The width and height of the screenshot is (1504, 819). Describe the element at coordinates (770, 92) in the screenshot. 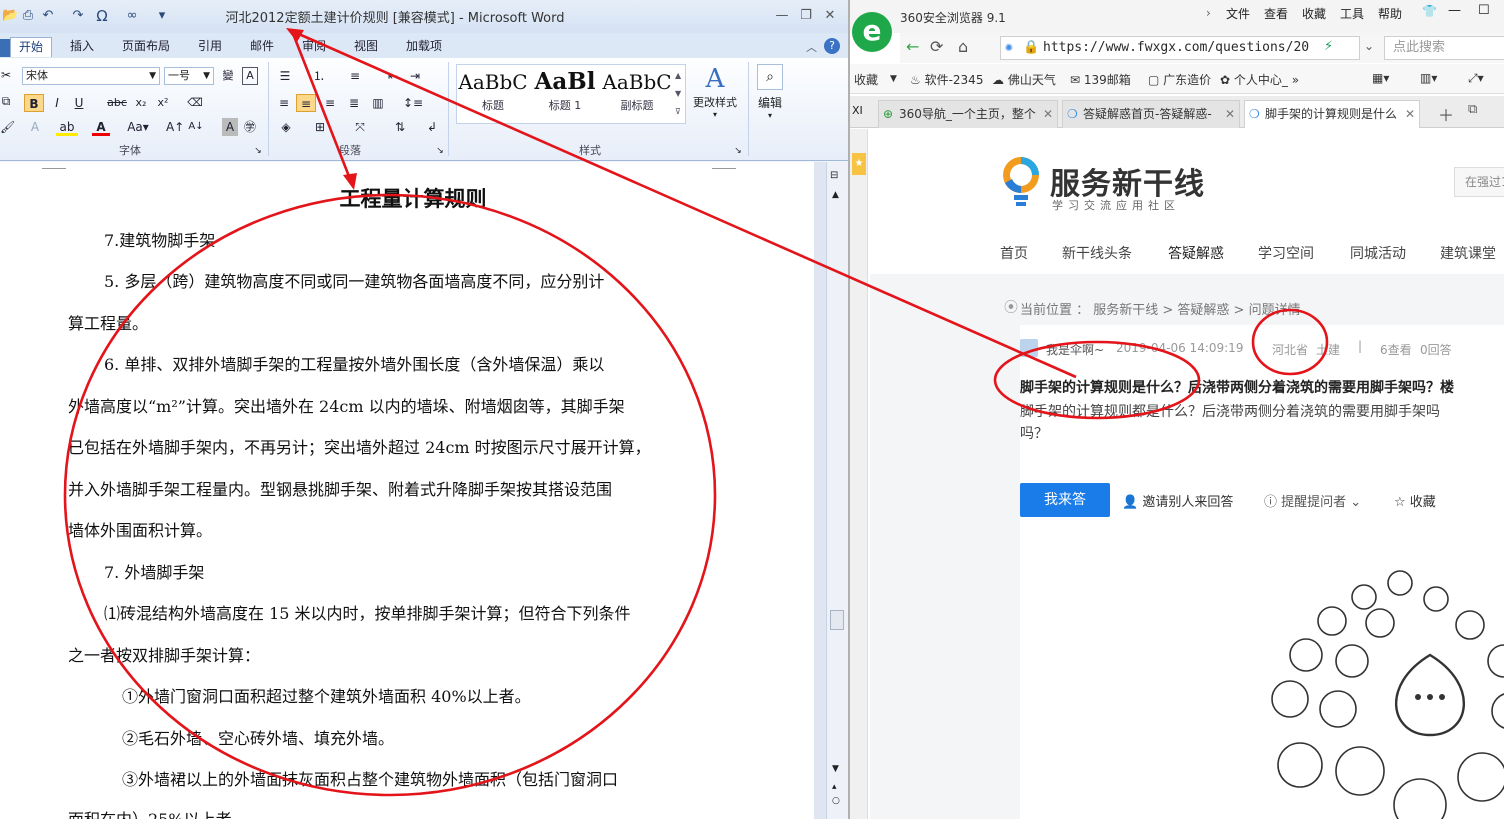

I see `edit-button: ⌕ 编辑 ▾` at that location.